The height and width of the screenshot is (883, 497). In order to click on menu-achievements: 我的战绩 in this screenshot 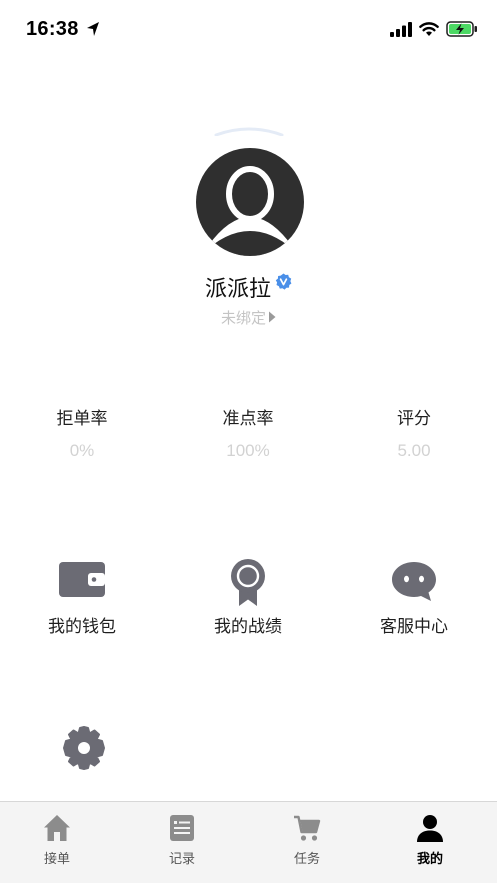, I will do `click(248, 600)`.